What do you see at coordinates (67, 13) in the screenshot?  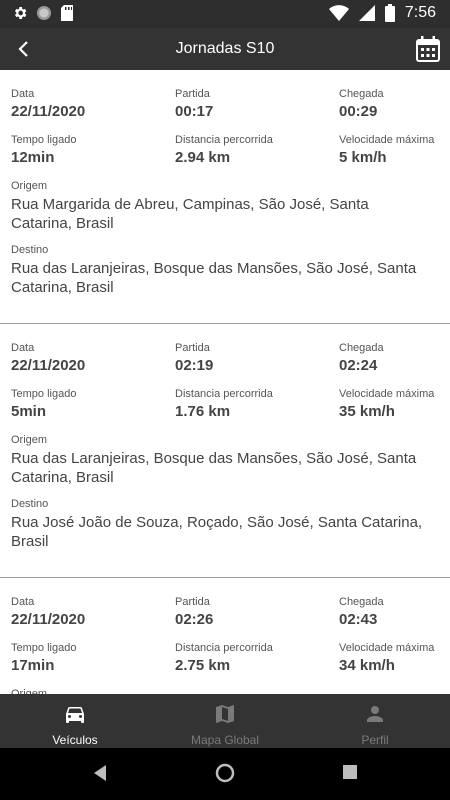 I see `sd-card-icon` at bounding box center [67, 13].